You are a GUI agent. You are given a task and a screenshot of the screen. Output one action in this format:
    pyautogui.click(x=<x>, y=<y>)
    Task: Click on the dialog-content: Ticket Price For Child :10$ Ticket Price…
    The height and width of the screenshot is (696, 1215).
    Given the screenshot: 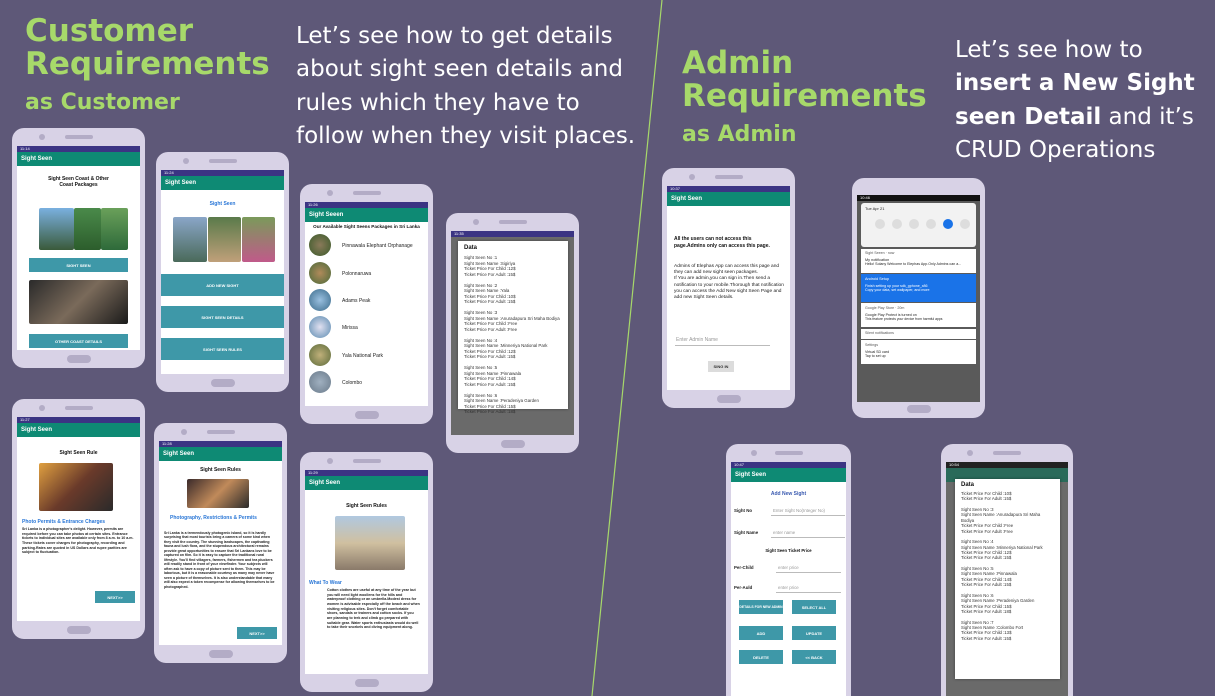 What is the action you would take?
    pyautogui.click(x=1002, y=566)
    